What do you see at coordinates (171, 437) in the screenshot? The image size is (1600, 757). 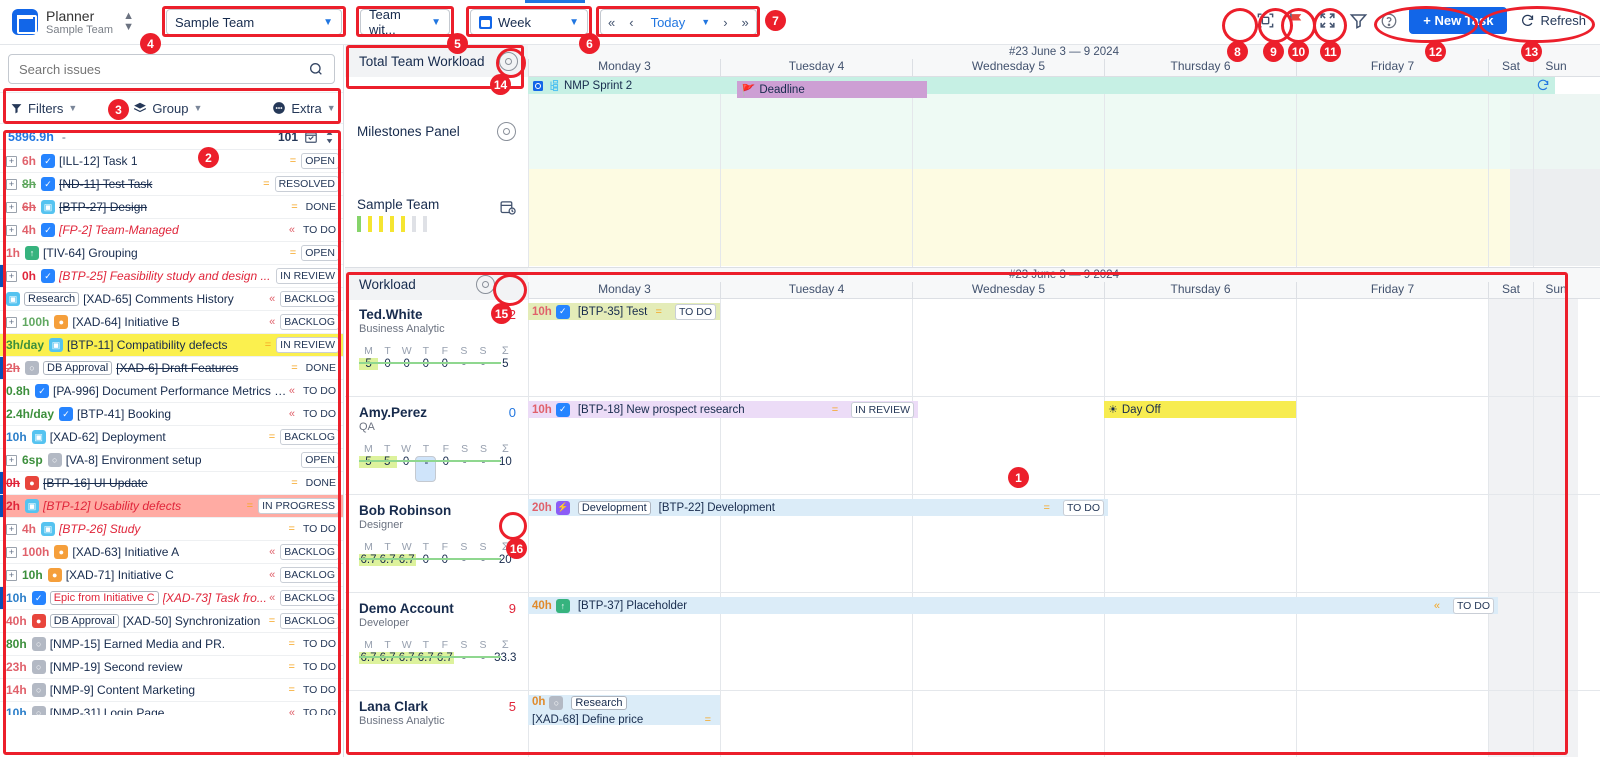 I see `issue-row: 10h ▣ [XAD-62] Deployment = BACKLOG` at bounding box center [171, 437].